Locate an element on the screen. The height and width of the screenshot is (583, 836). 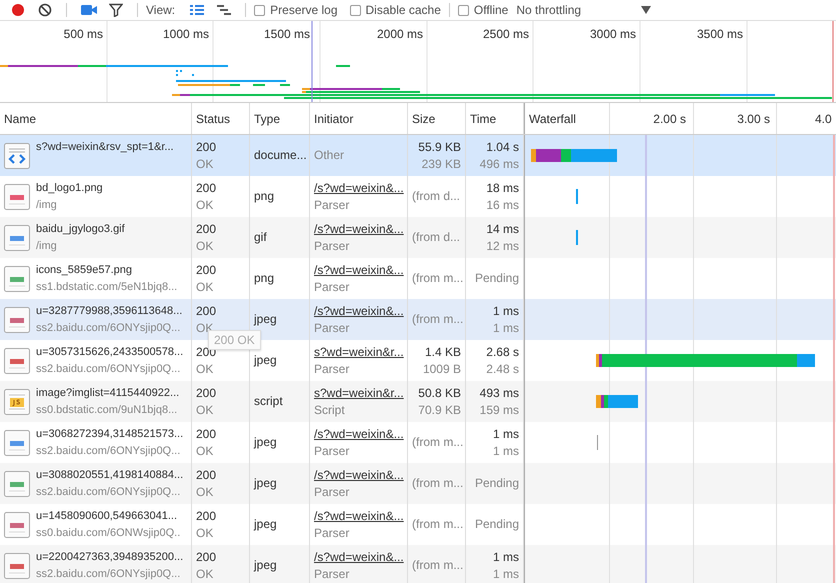
tick-label: 3500 ms is located at coordinates (719, 34).